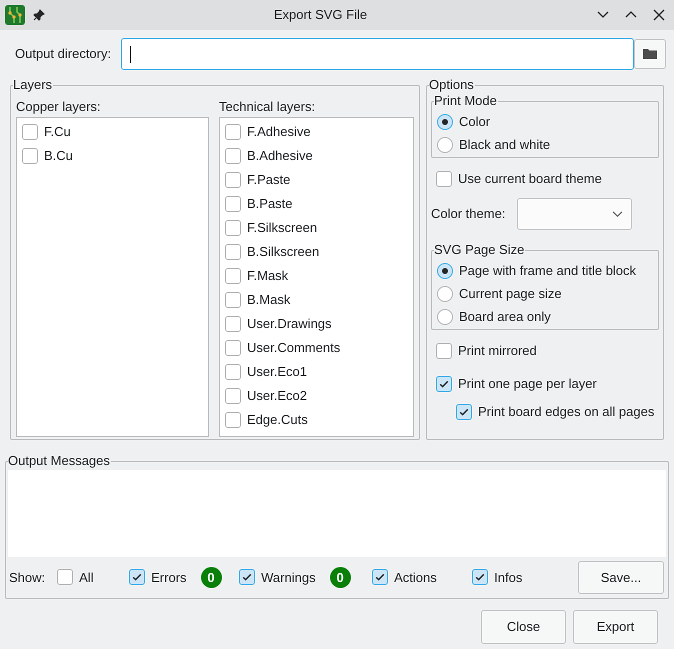 The width and height of the screenshot is (674, 649). Describe the element at coordinates (86, 577) in the screenshot. I see `checkbox-label: All` at that location.